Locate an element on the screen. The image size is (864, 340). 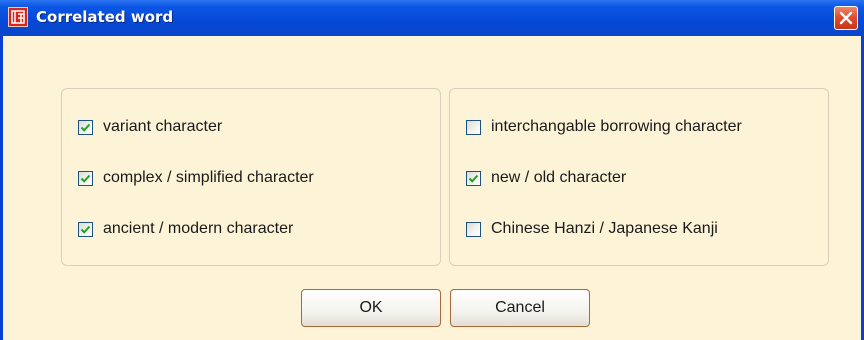
option-ancient-modern-character: ancient / modern character is located at coordinates (185, 229).